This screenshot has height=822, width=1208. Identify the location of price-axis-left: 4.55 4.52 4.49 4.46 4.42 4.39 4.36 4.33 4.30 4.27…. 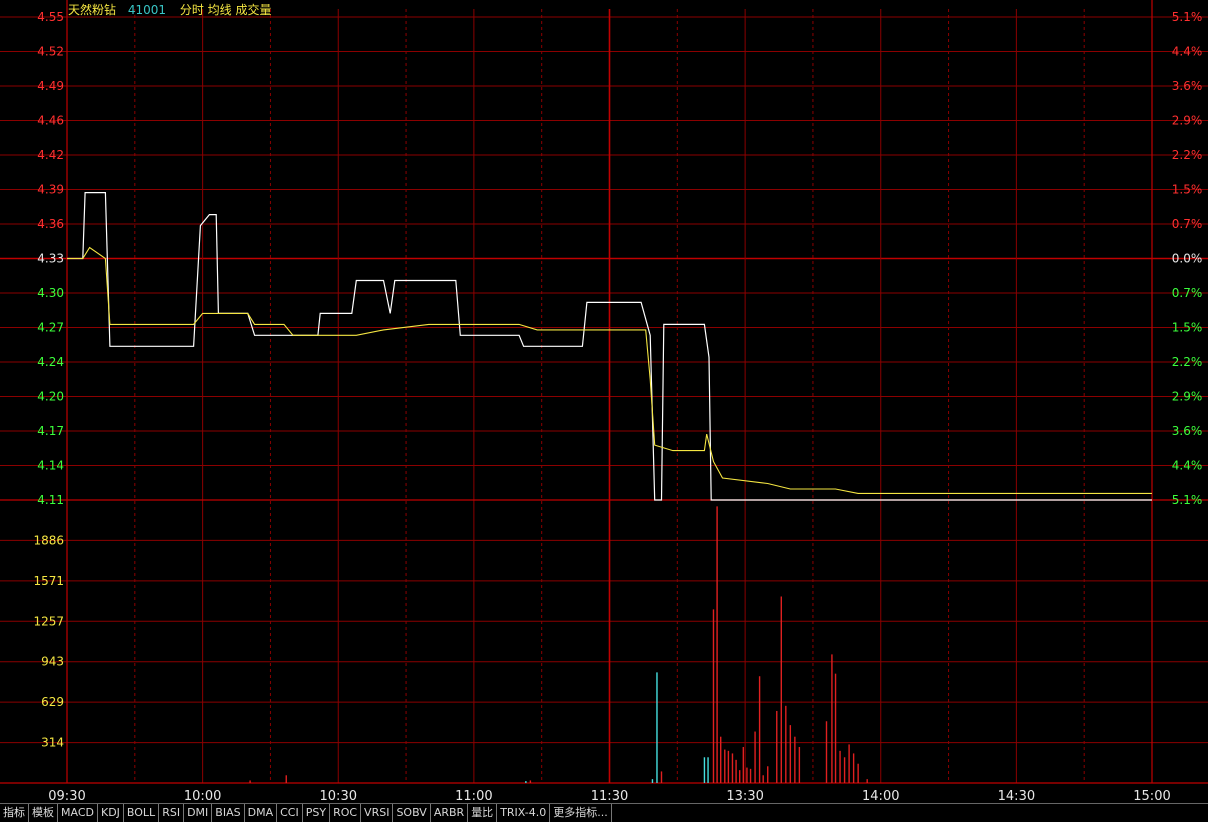
(50, 258).